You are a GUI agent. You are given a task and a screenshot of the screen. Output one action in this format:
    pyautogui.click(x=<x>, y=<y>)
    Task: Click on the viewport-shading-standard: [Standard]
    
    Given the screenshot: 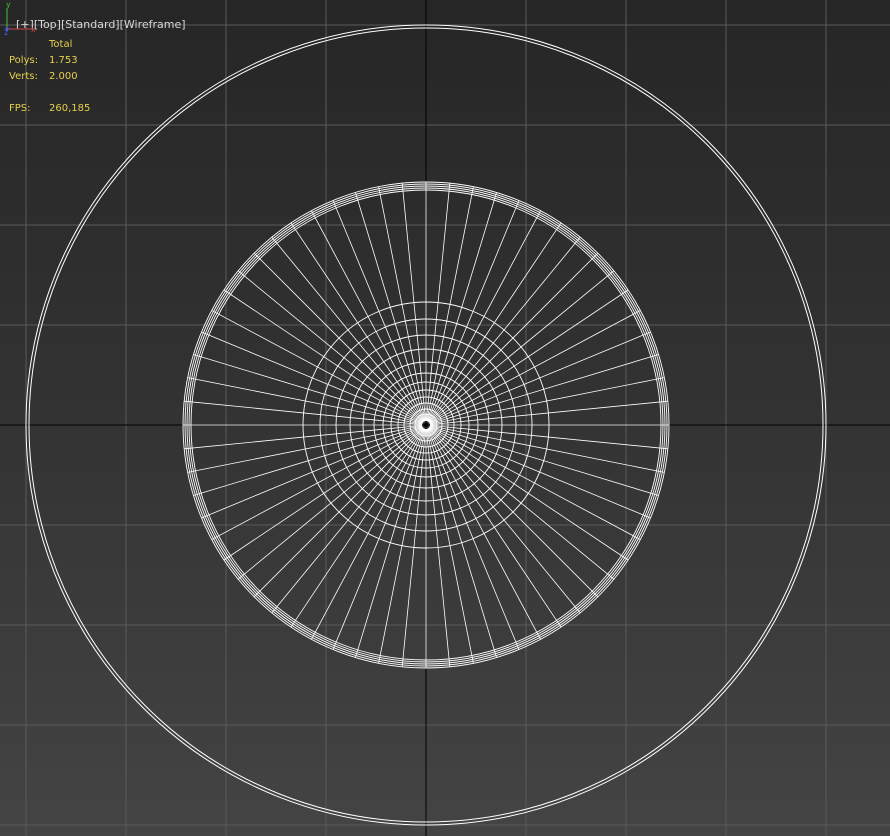 What is the action you would take?
    pyautogui.click(x=90, y=24)
    